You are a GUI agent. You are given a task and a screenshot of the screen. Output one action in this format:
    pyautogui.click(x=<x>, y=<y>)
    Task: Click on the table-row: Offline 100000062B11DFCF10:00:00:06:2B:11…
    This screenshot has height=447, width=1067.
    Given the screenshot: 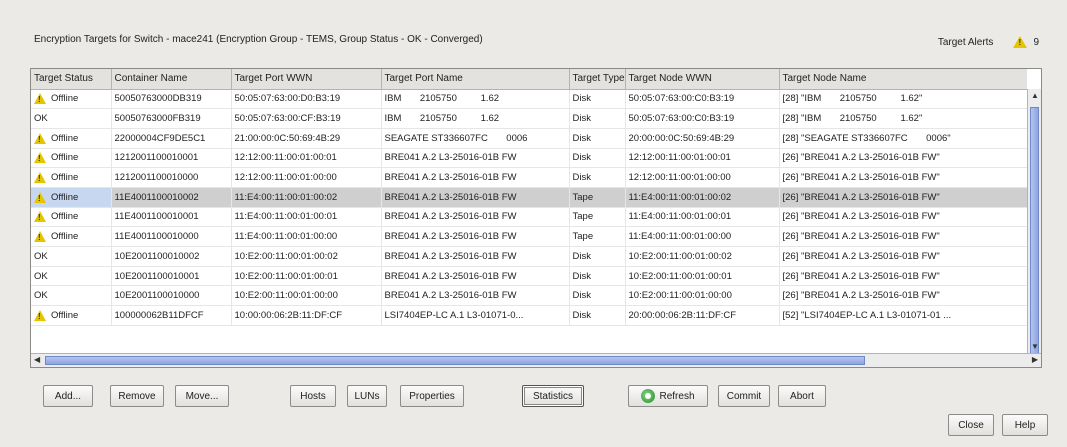 What is the action you would take?
    pyautogui.click(x=529, y=315)
    